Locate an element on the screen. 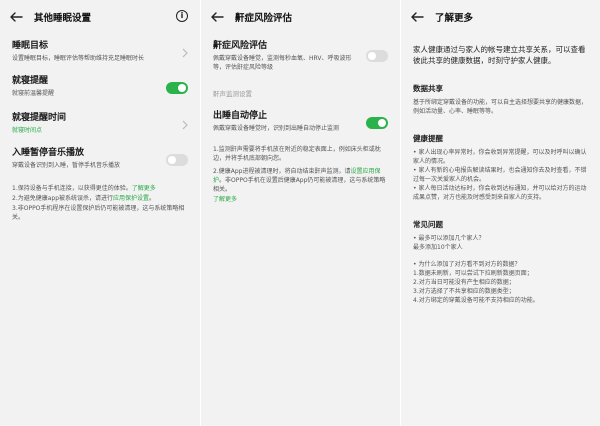 The image size is (600, 426). setting-sleep-goal: 睡眠目标 设置睡眠目标，睡眠评估等帮助维持充足睡眠时长 is located at coordinates (100, 52).